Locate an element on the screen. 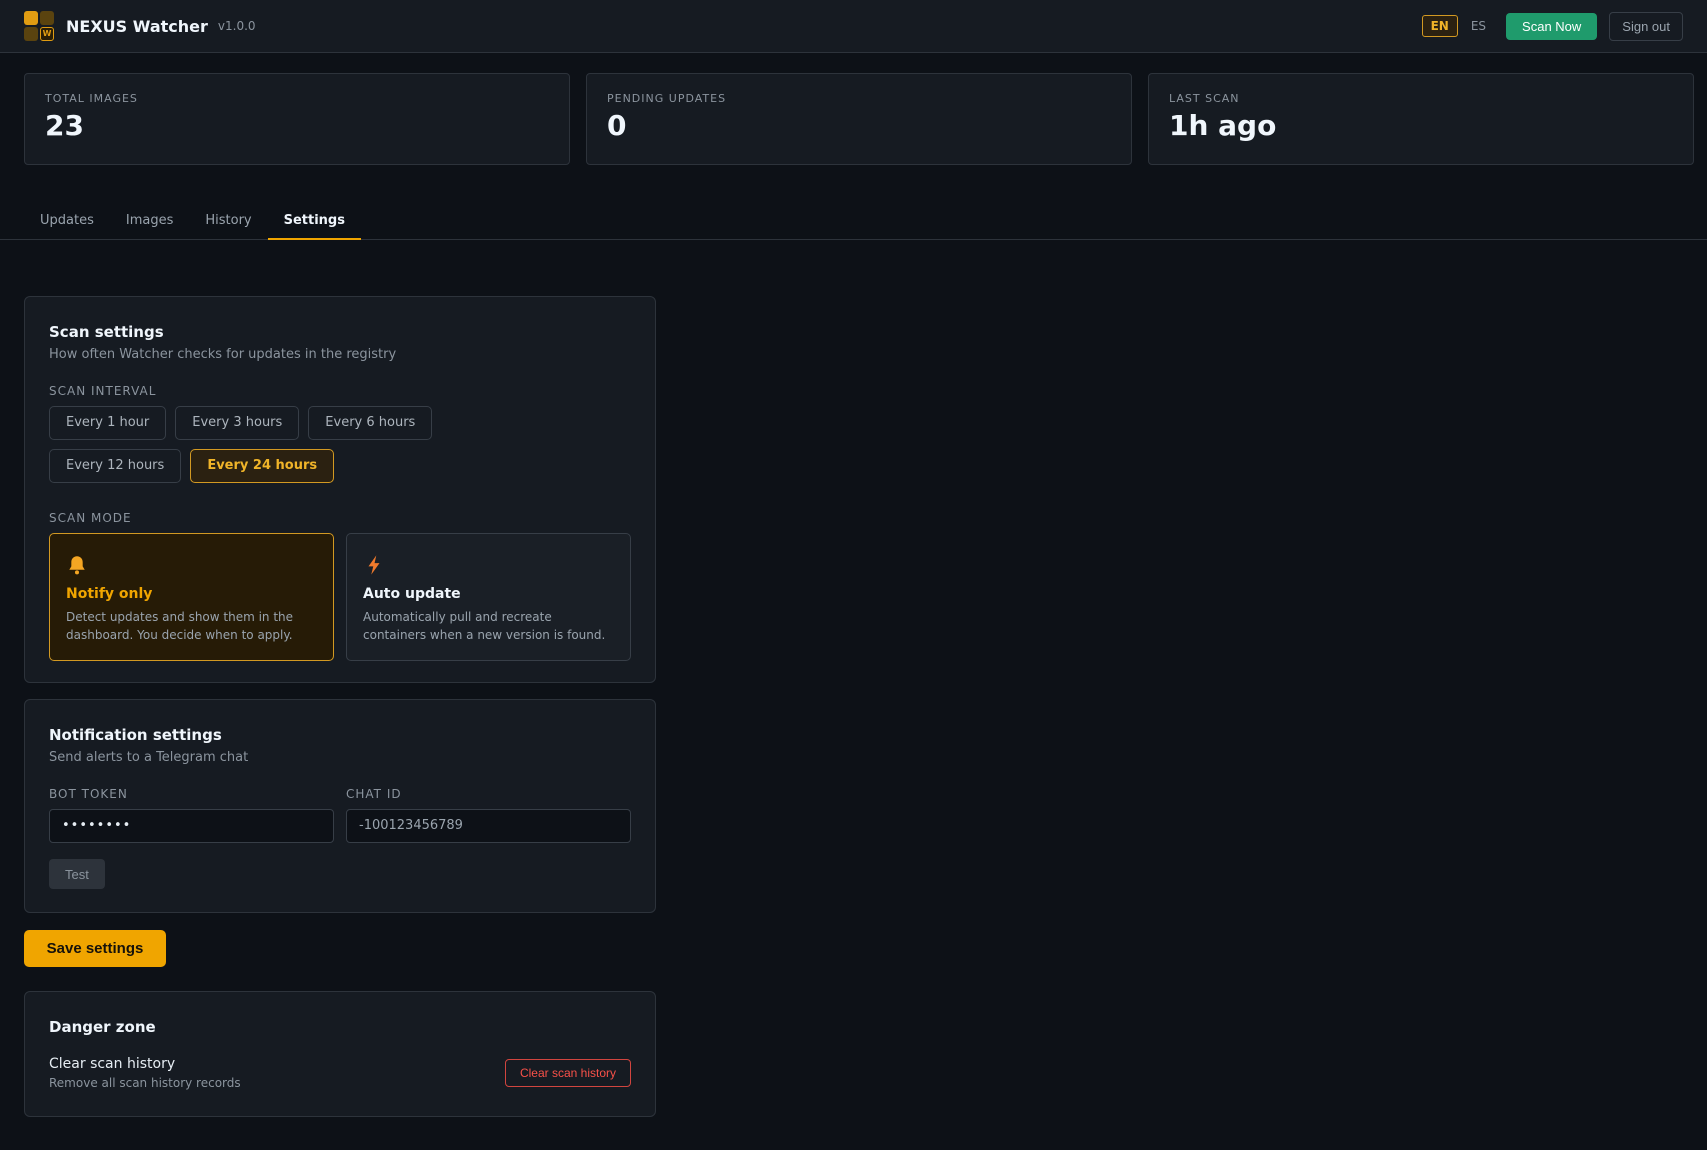  scan-interval-label: SCAN INTERVAL is located at coordinates (103, 391).